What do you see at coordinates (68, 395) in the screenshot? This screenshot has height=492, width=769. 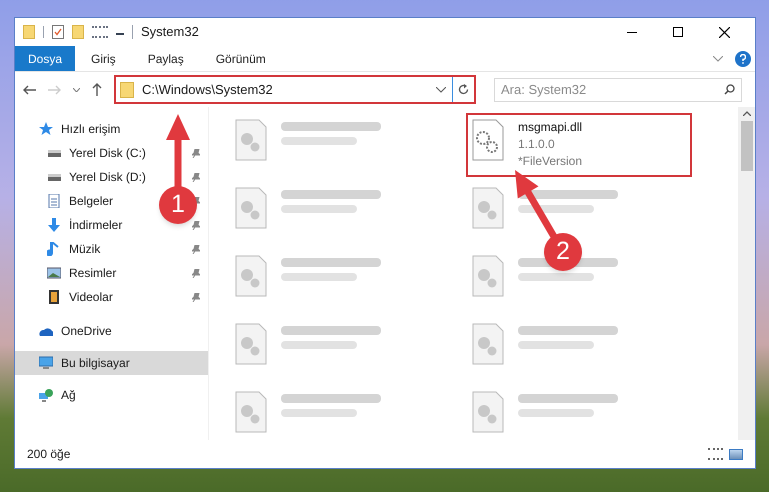 I see `sidebar-item: Ağ` at bounding box center [68, 395].